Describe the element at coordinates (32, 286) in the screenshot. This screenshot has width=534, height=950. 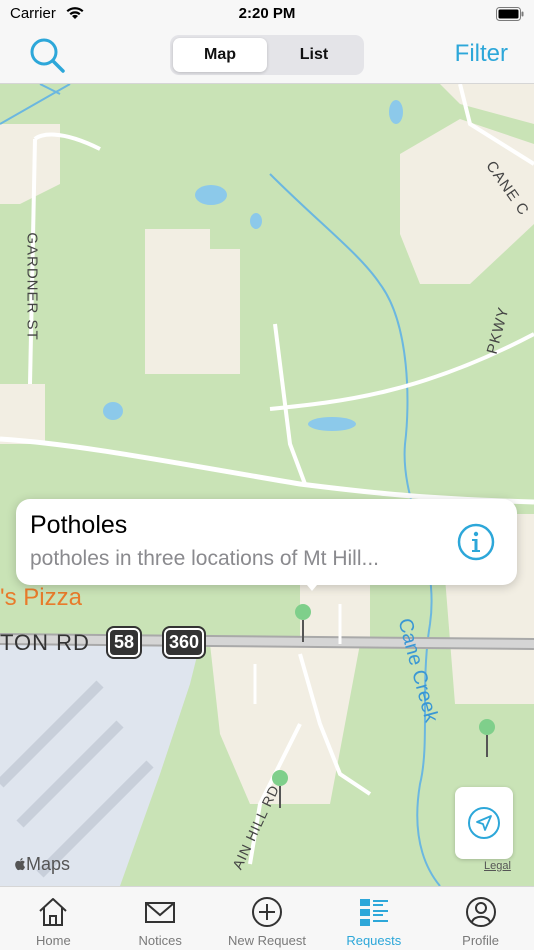
I see `map-label-gardner-st: GARDNER ST` at that location.